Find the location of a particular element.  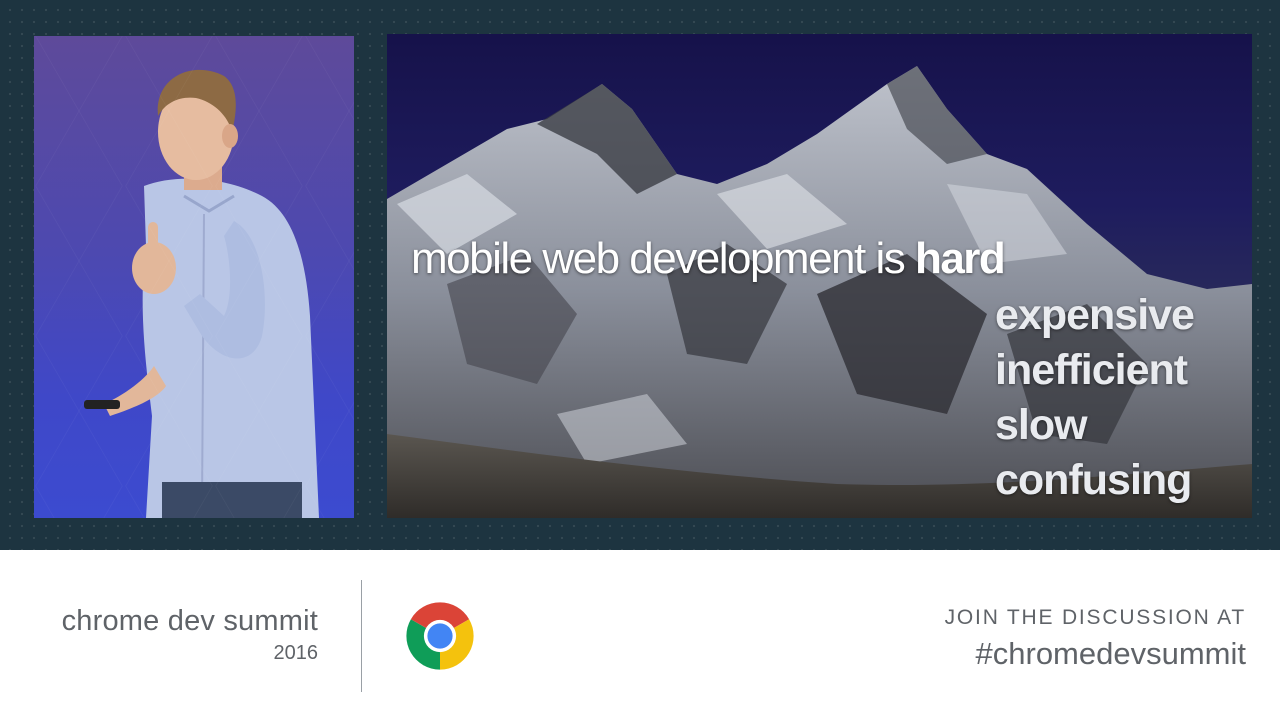

adjective-item: confusing is located at coordinates (1093, 480).